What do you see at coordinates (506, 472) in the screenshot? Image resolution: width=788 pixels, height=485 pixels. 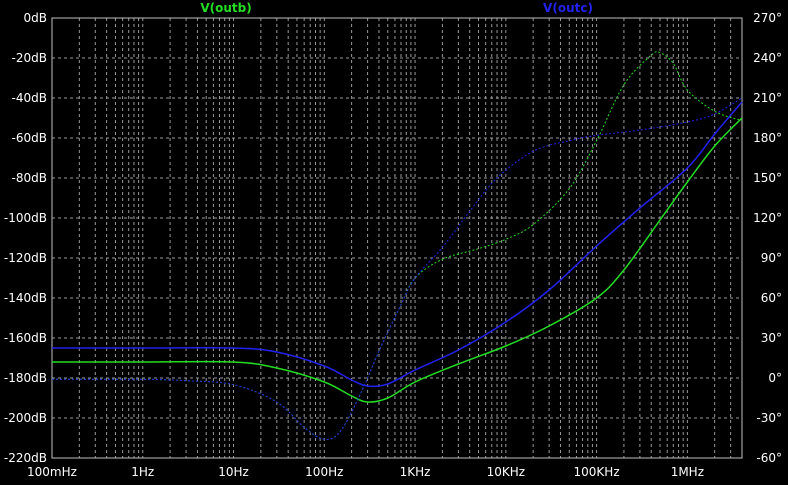 I see `x-tick-label: 10KHz` at bounding box center [506, 472].